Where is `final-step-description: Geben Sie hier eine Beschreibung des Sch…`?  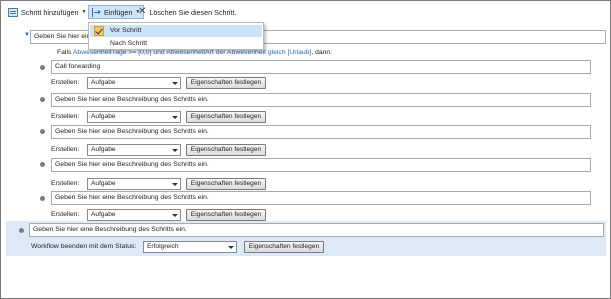 final-step-description: Geben Sie hier eine Beschreibung des Sch… is located at coordinates (316, 230).